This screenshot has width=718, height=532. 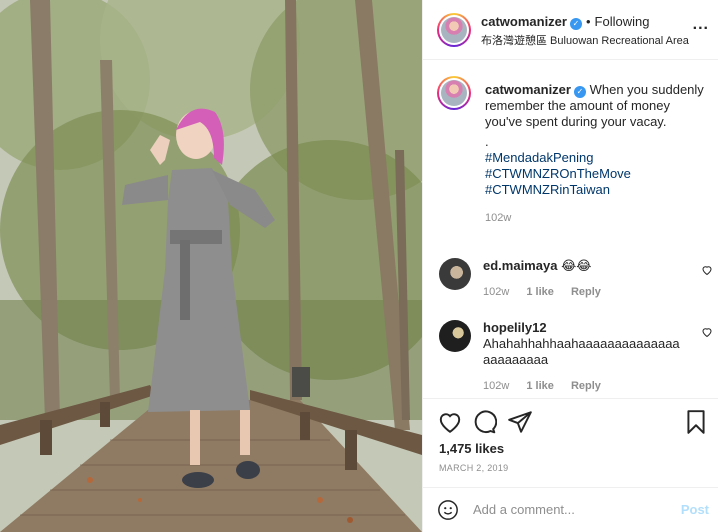 What do you see at coordinates (450, 422) in the screenshot?
I see `heart-icon` at bounding box center [450, 422].